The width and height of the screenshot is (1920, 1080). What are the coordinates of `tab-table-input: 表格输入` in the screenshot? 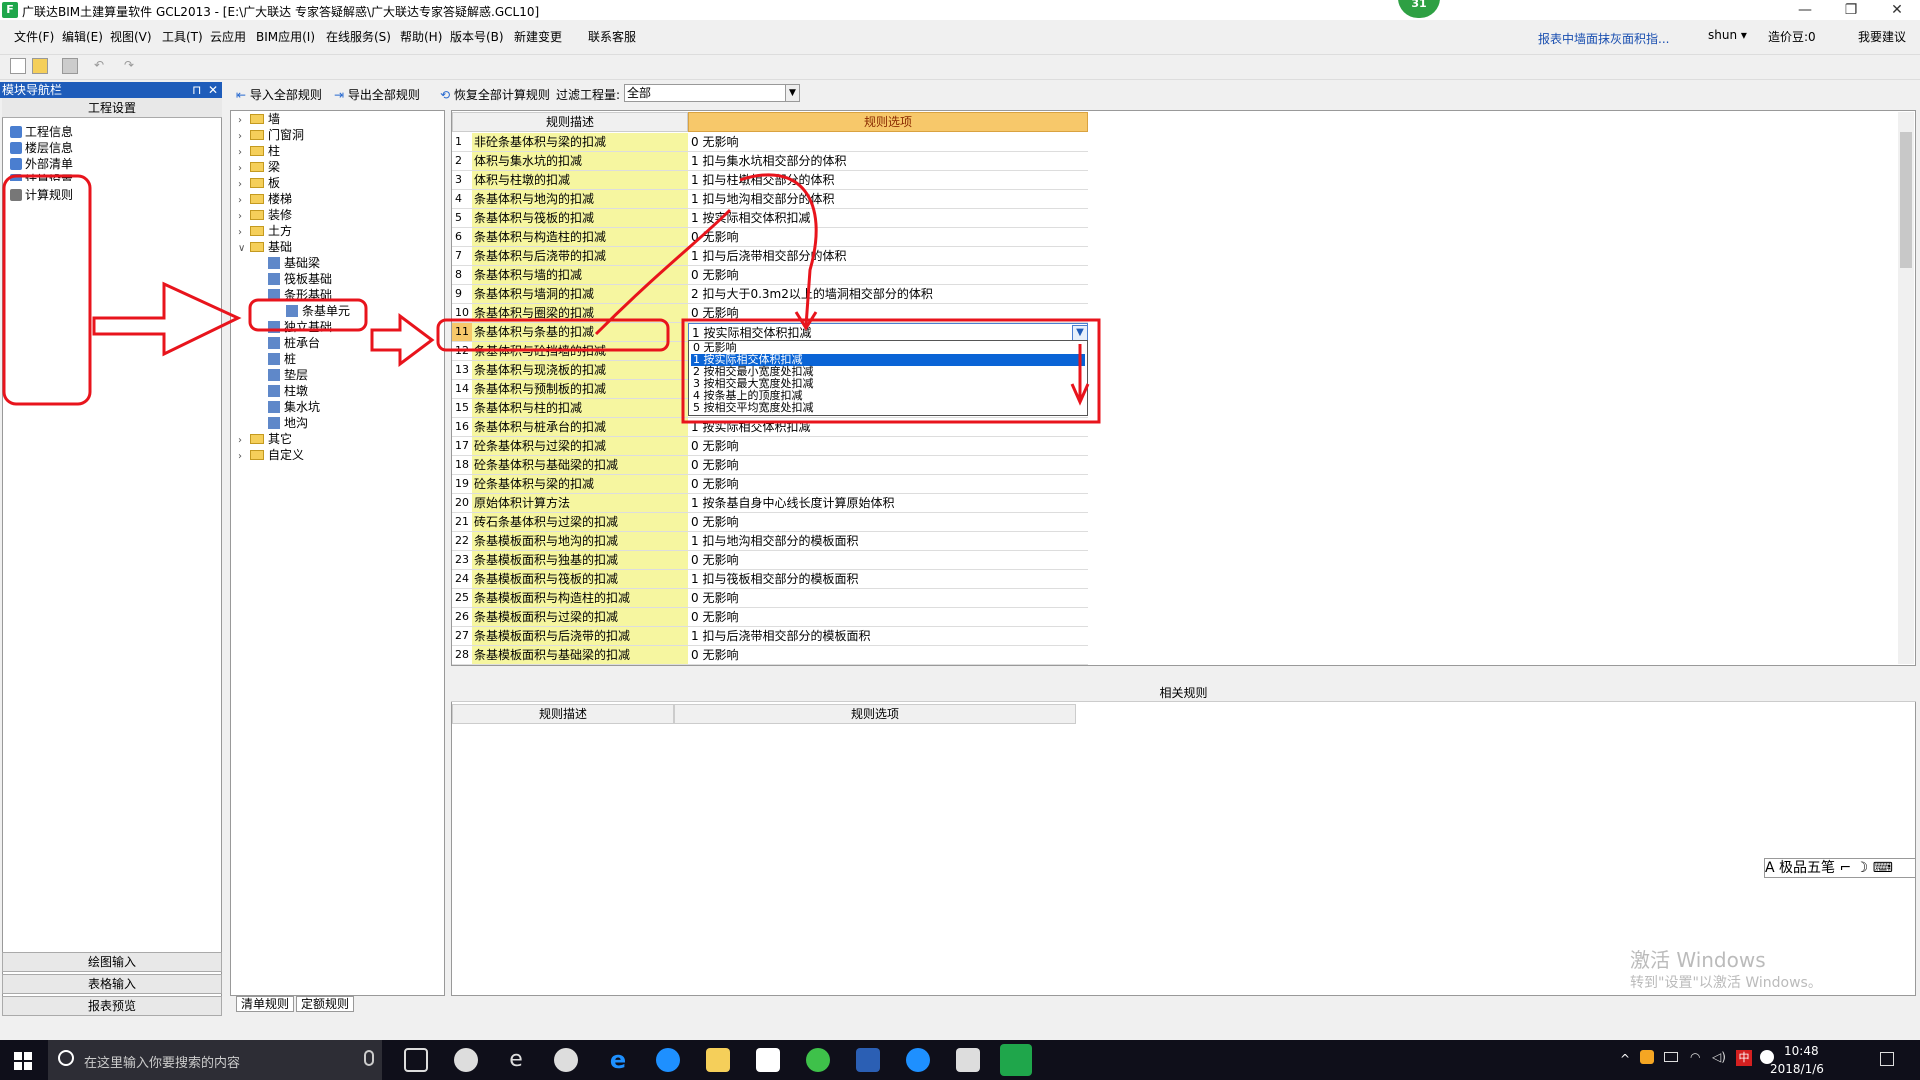 It's located at (112, 984).